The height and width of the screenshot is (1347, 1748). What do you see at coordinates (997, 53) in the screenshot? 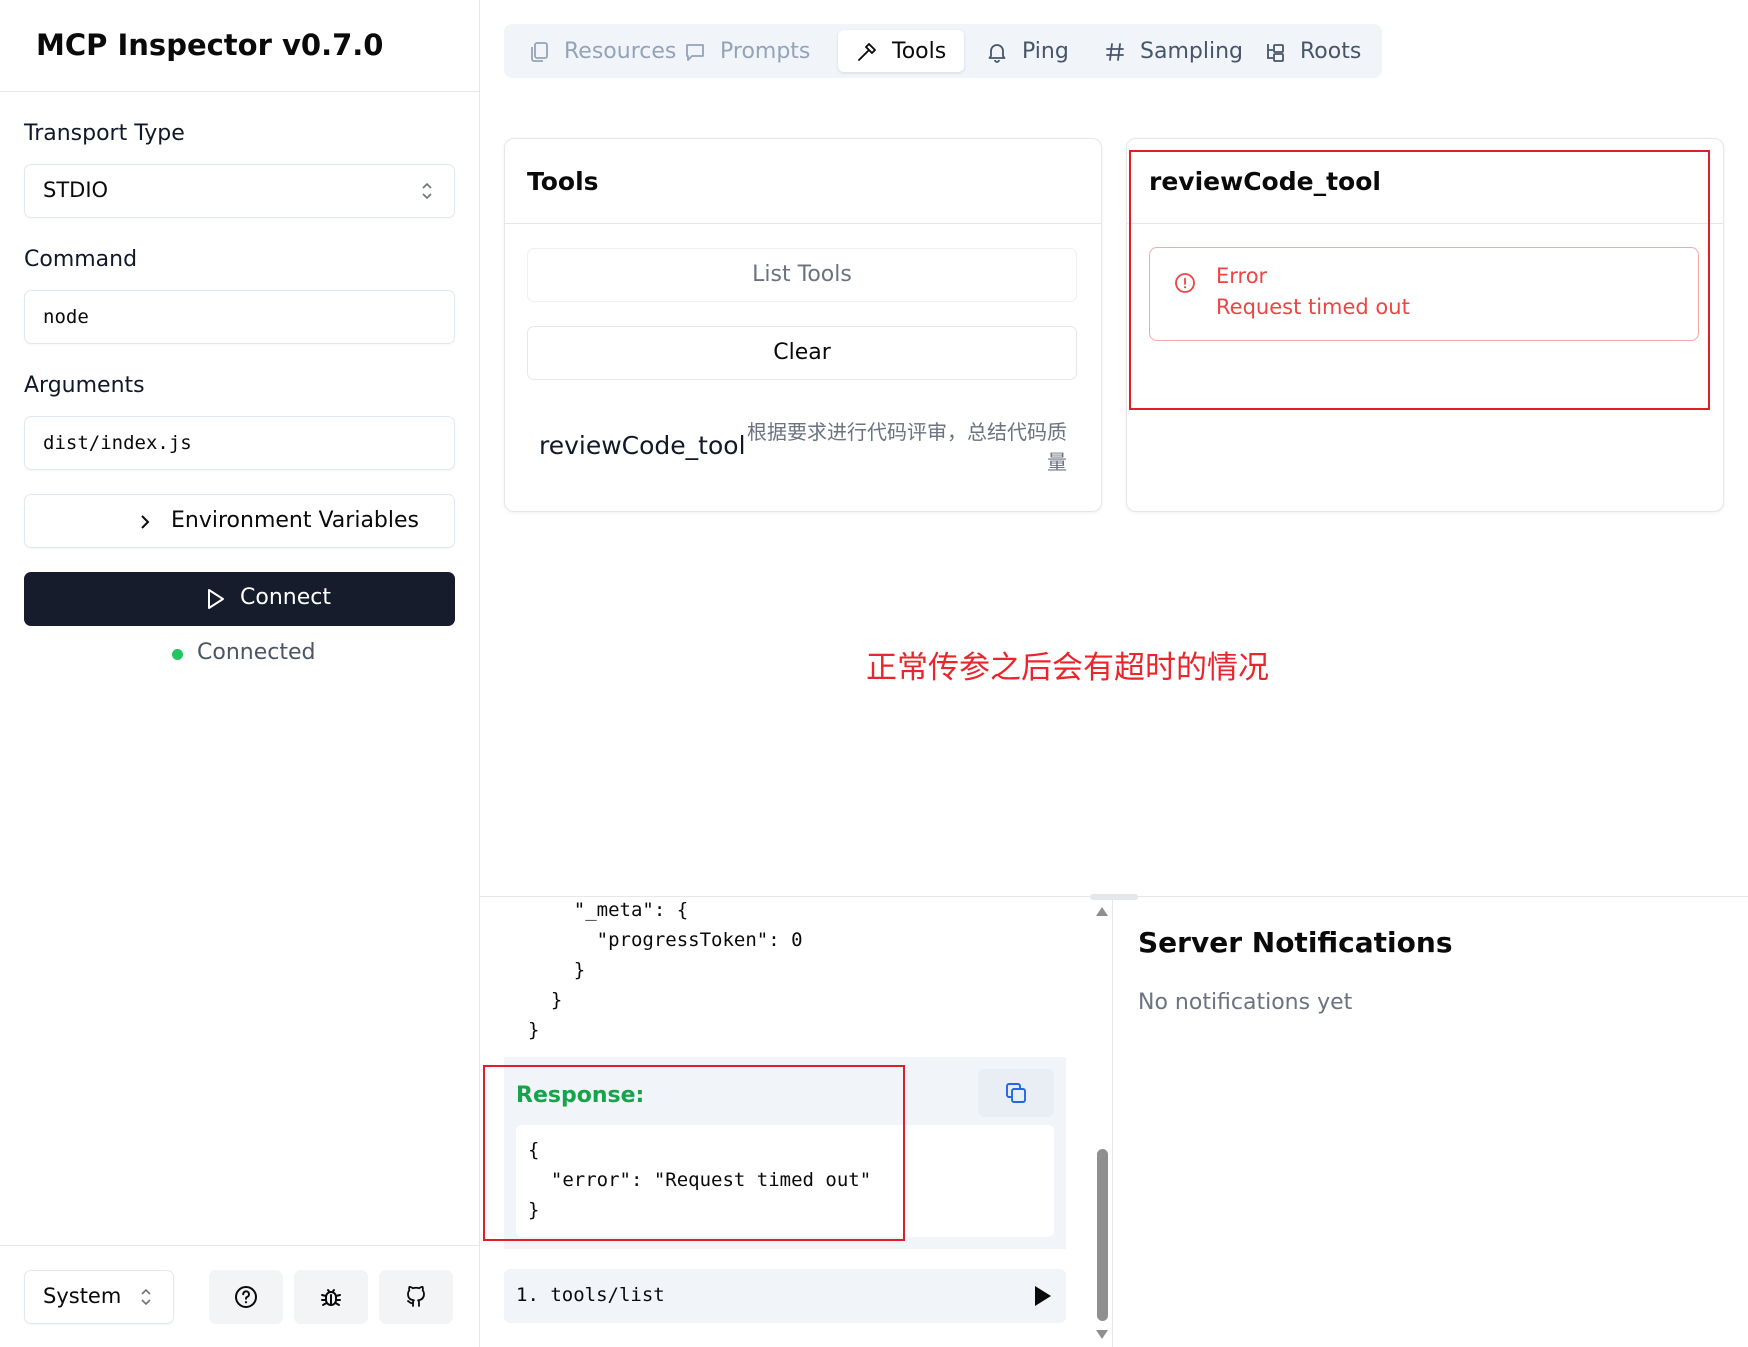
I see `bell-icon` at bounding box center [997, 53].